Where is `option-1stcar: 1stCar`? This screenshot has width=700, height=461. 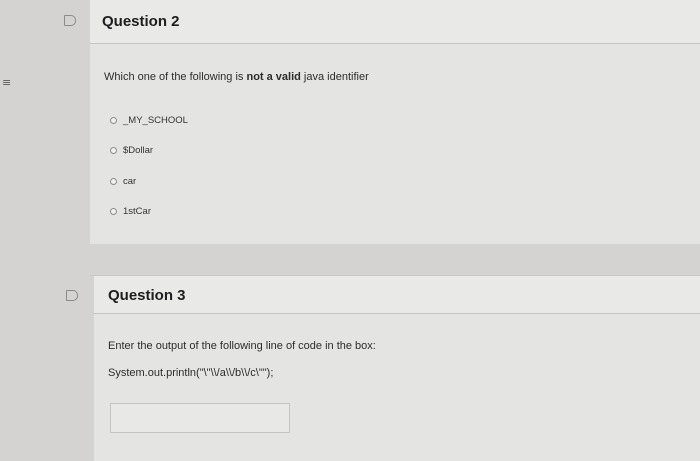 option-1stcar: 1stCar is located at coordinates (130, 211).